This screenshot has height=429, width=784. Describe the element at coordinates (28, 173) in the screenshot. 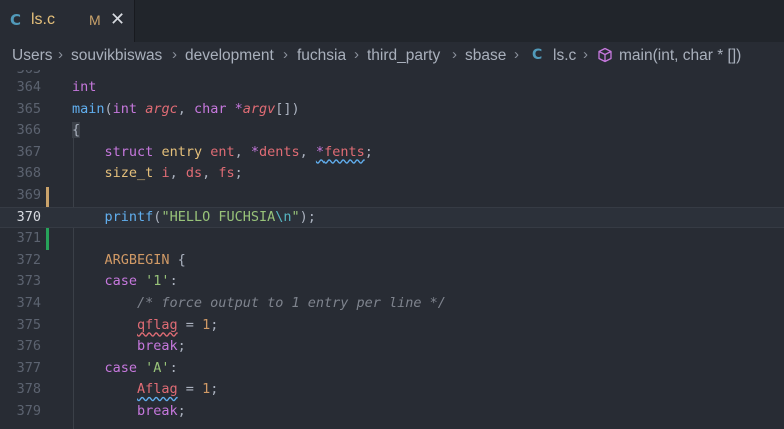

I see `line-number: 368` at that location.